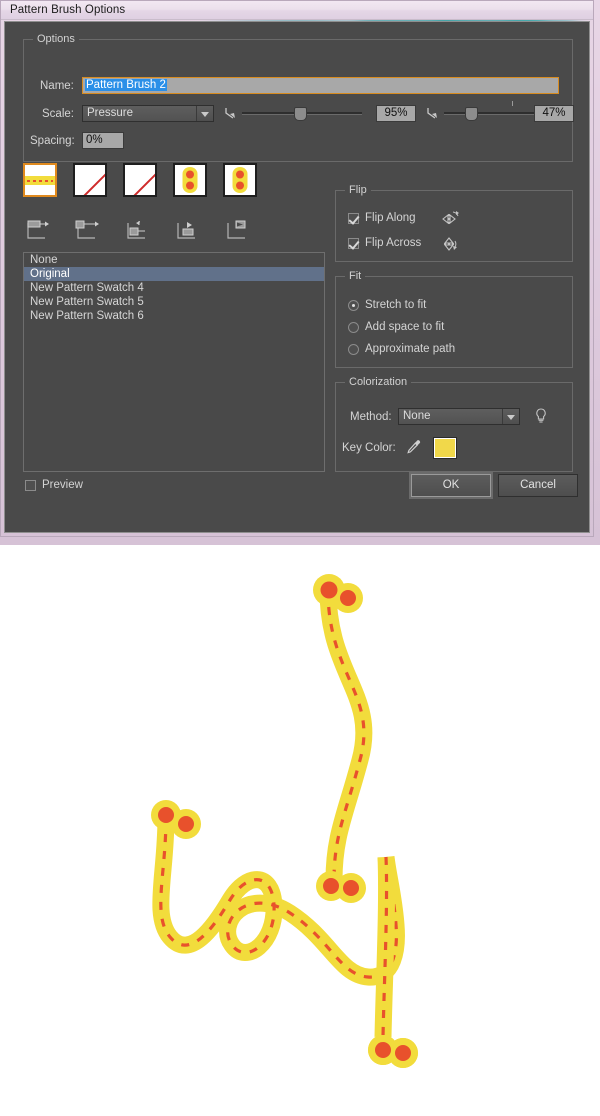 Image resolution: width=600 pixels, height=1116 pixels. Describe the element at coordinates (417, 416) in the screenshot. I see `colorization-method-value: None` at that location.